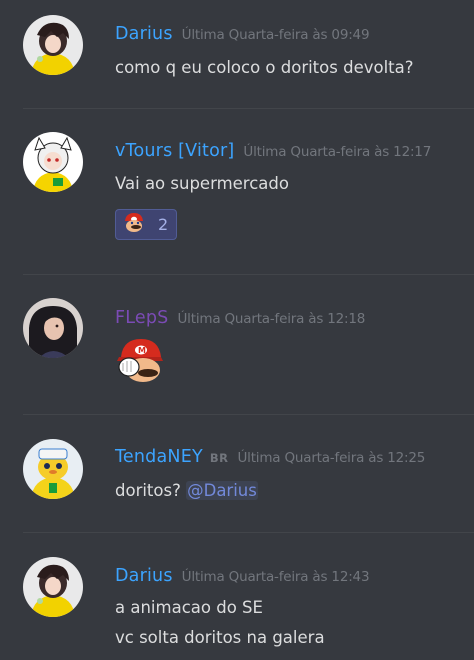 This screenshot has width=474, height=660. What do you see at coordinates (163, 224) in the screenshot?
I see `reaction-count: 2` at bounding box center [163, 224].